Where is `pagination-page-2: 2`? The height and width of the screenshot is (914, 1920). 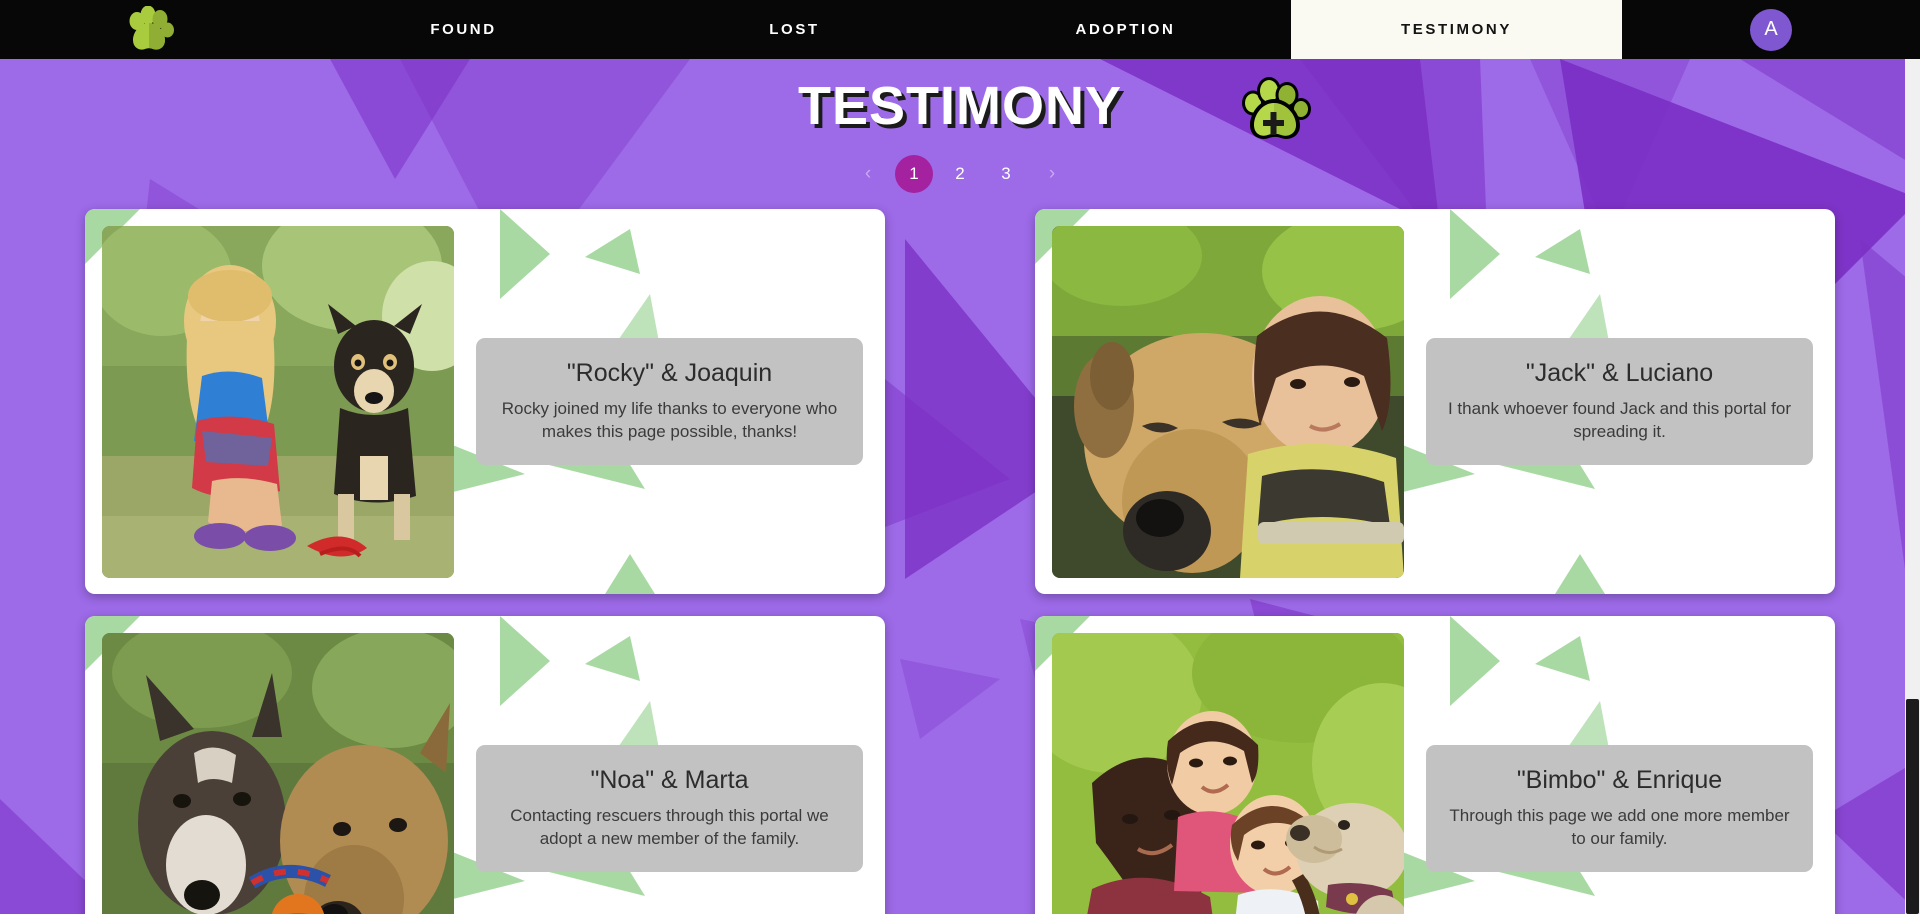
pagination-page-2: 2 is located at coordinates (960, 174).